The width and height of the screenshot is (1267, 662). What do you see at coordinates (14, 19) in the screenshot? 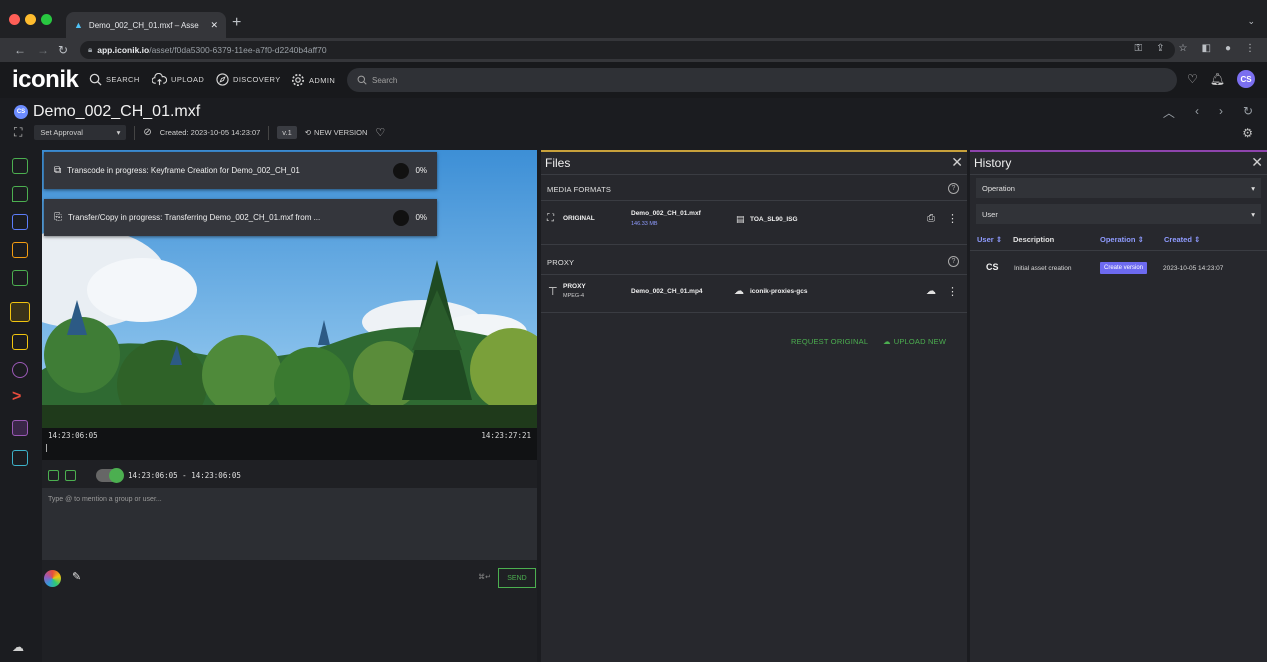
I see `close-window-button` at bounding box center [14, 19].